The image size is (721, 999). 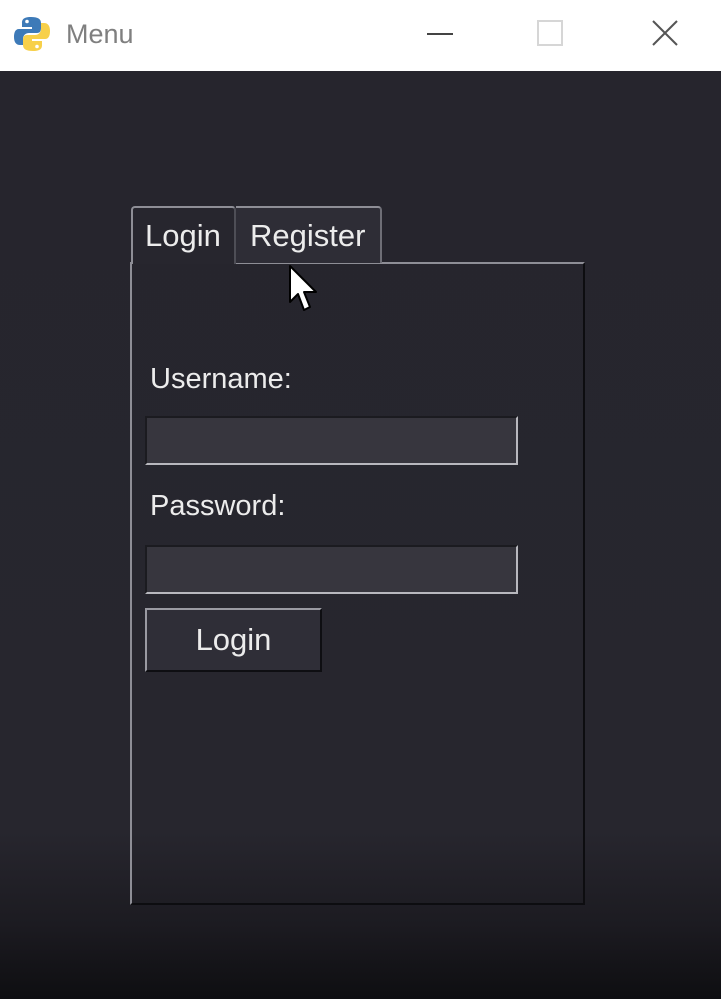 I want to click on minimize-button, so click(x=440, y=35).